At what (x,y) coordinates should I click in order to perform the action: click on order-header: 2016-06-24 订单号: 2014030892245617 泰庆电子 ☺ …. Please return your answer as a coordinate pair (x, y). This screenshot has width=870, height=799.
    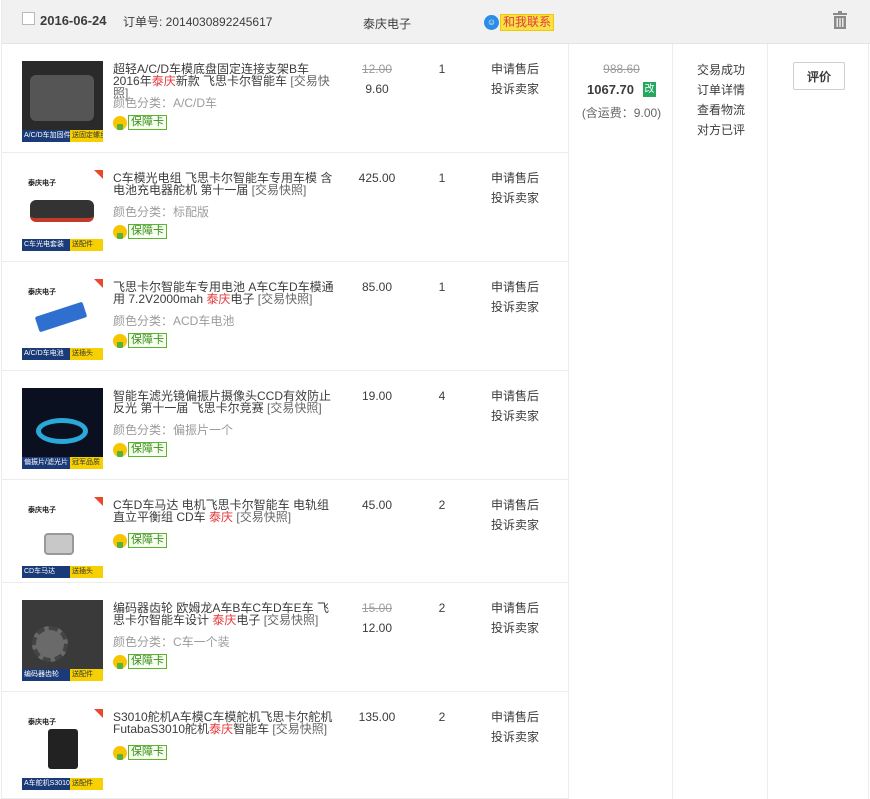
    Looking at the image, I should click on (436, 22).